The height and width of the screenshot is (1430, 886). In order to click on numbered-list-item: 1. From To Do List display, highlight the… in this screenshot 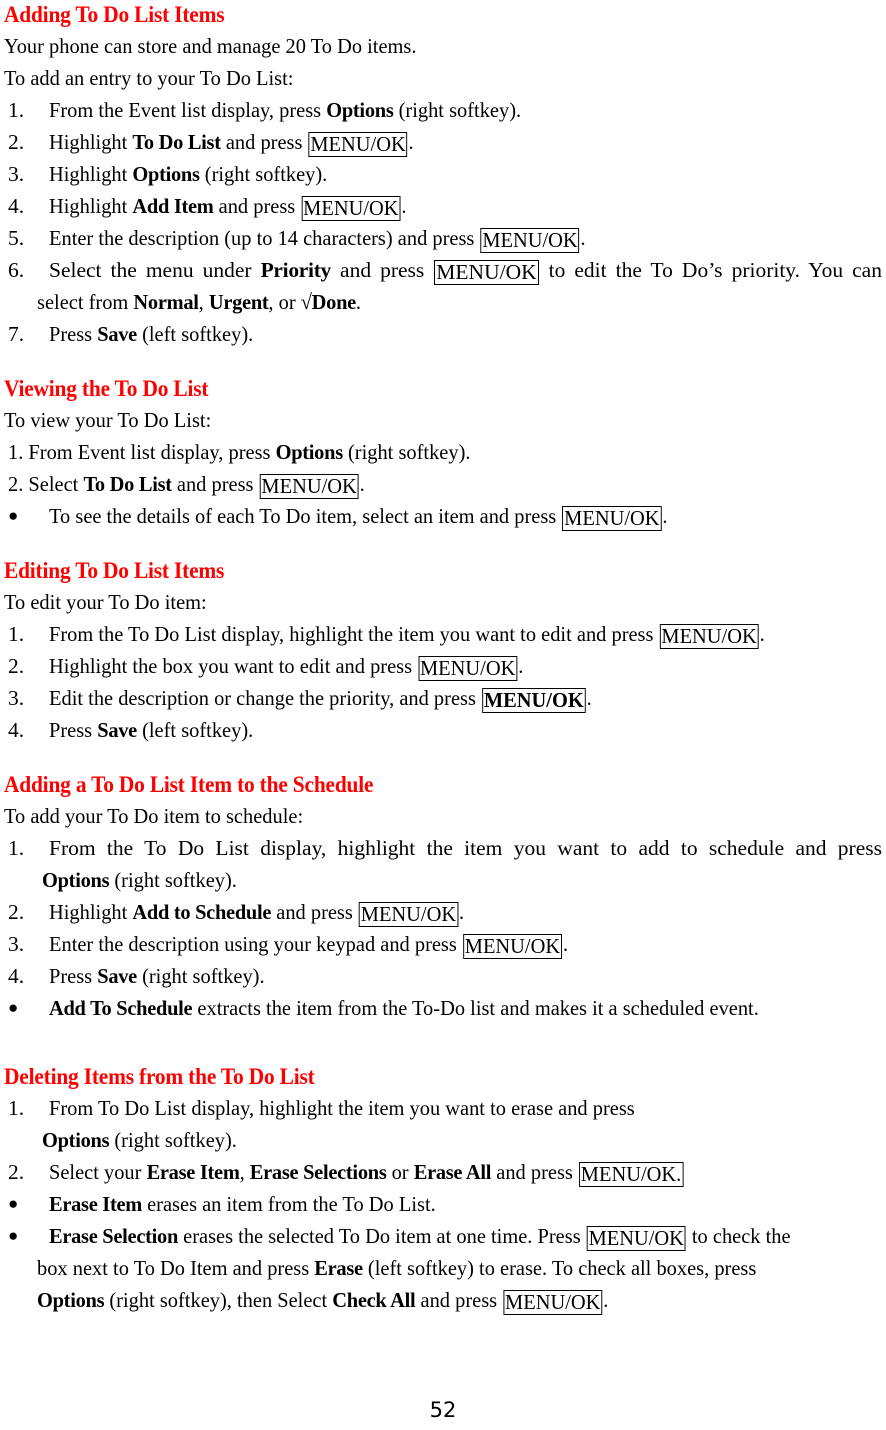, I will do `click(444, 1124)`.